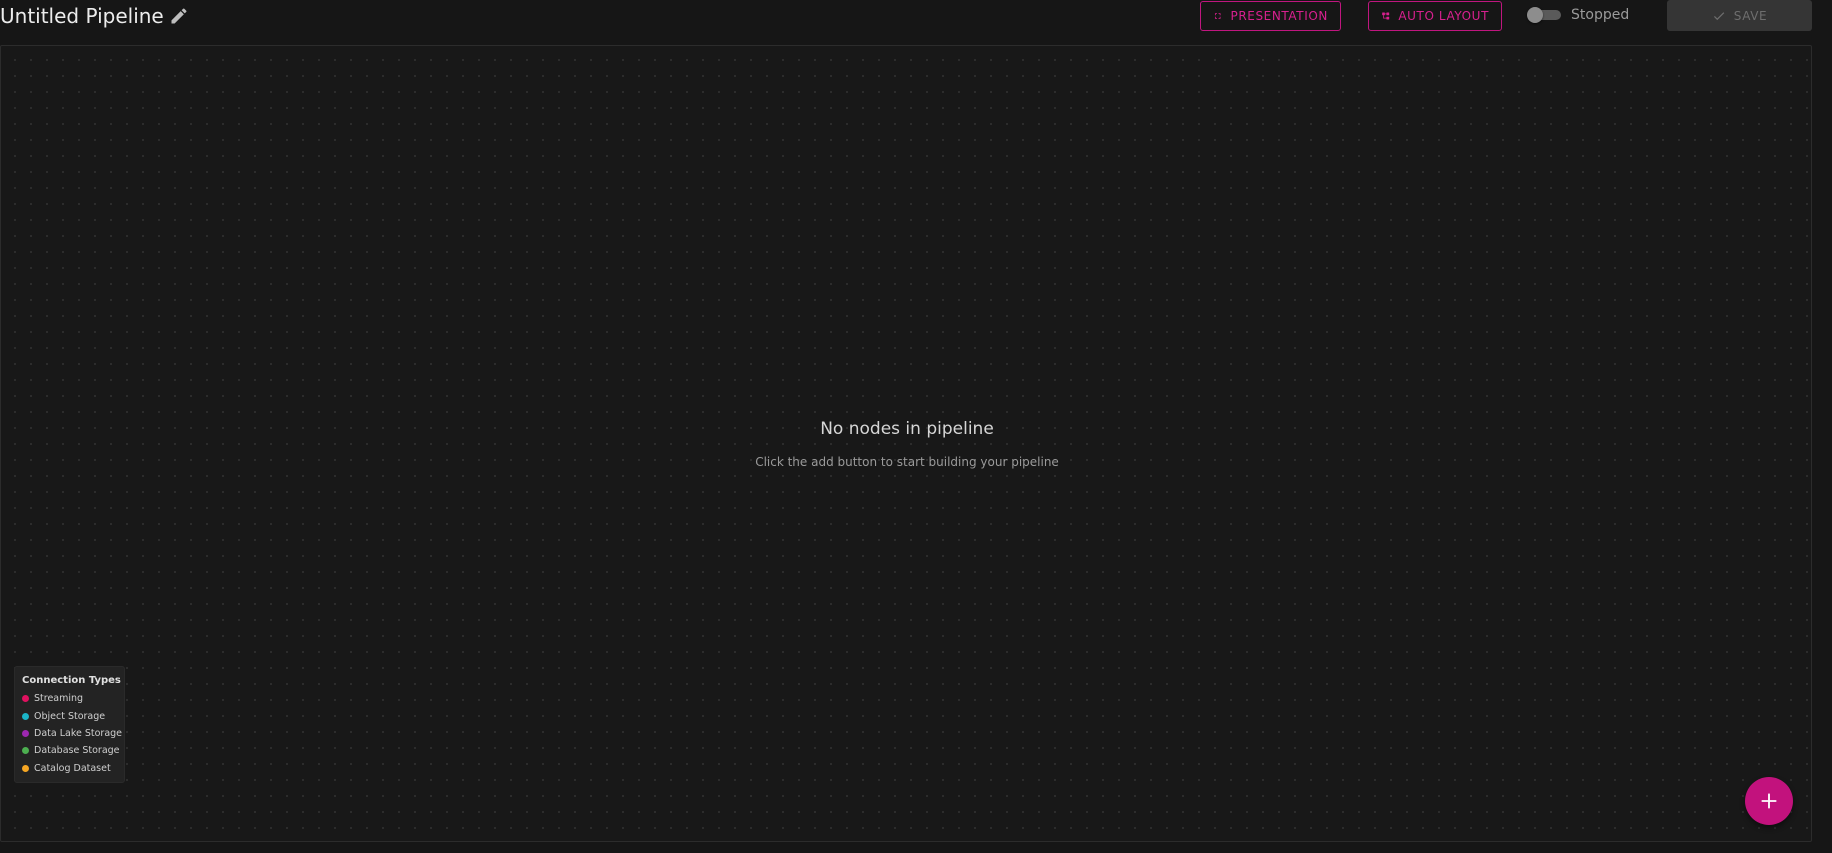 The width and height of the screenshot is (1832, 853). I want to click on pipeline-status: Stopped, so click(1600, 15).